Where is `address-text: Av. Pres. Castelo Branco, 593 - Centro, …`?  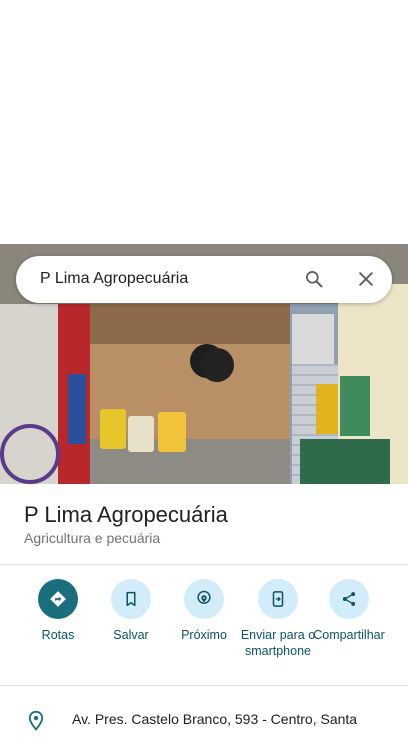 address-text: Av. Pres. Castelo Branco, 593 - Centro, … is located at coordinates (215, 719).